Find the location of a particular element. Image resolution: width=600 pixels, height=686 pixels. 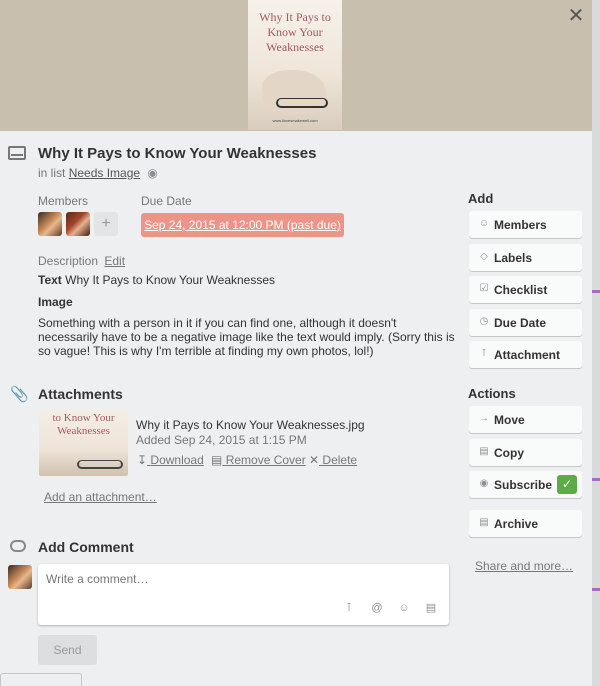

description-label: Description Edit is located at coordinates (81, 261).